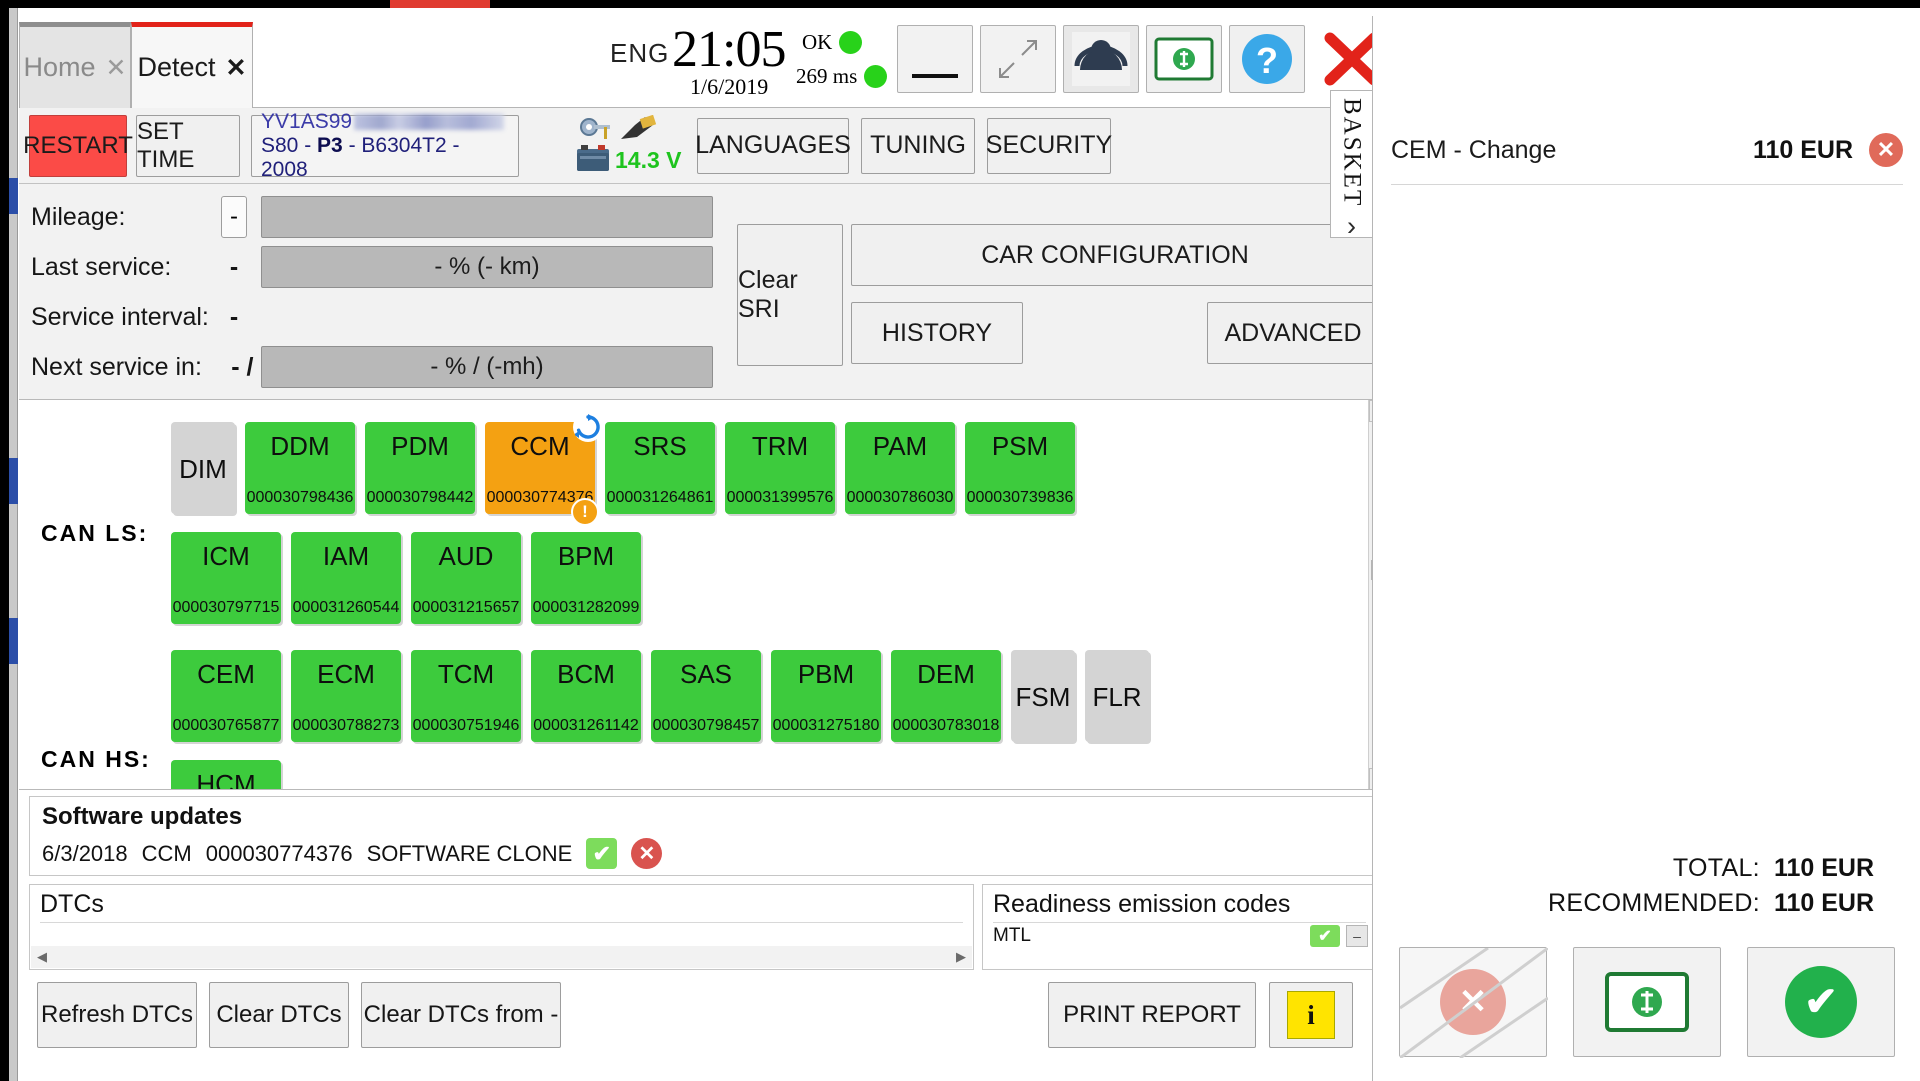 This screenshot has width=1920, height=1081. What do you see at coordinates (826, 696) in the screenshot?
I see `module-pbm: PBM 000031275180` at bounding box center [826, 696].